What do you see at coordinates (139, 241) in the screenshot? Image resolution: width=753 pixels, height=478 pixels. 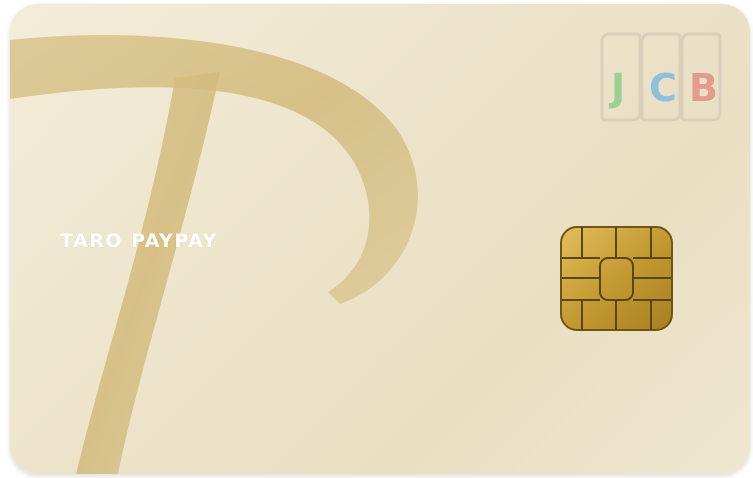 I see `cardholder-name: TARO PAYPAY` at bounding box center [139, 241].